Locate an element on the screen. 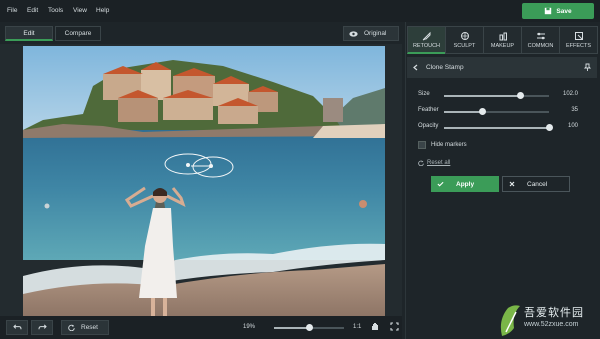 Image resolution: width=600 pixels, height=339 pixels. slider-size-track is located at coordinates (496, 95).